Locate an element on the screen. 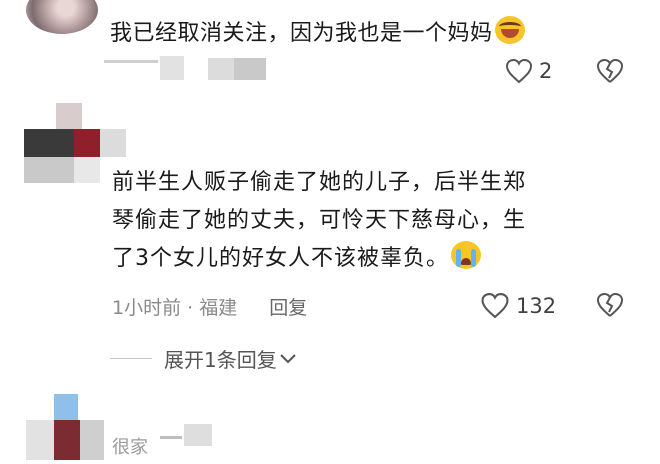 The width and height of the screenshot is (660, 464). divider is located at coordinates (131, 358).